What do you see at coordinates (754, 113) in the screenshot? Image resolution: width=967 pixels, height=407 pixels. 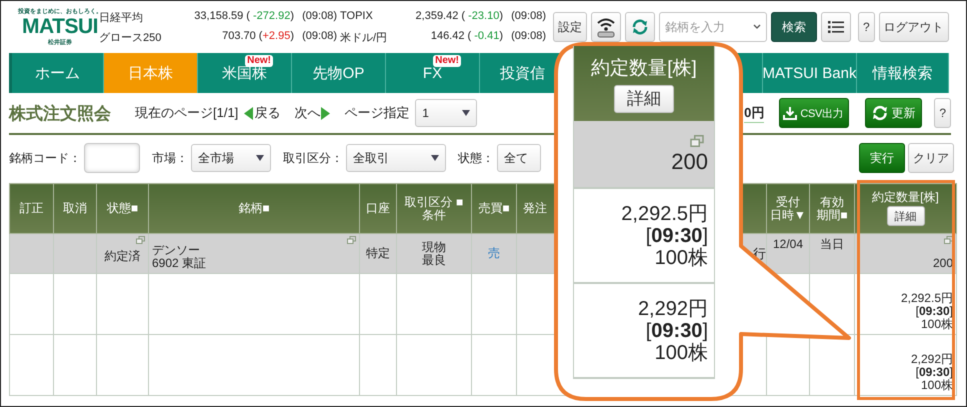 I see `amount-text: 0円` at bounding box center [754, 113].